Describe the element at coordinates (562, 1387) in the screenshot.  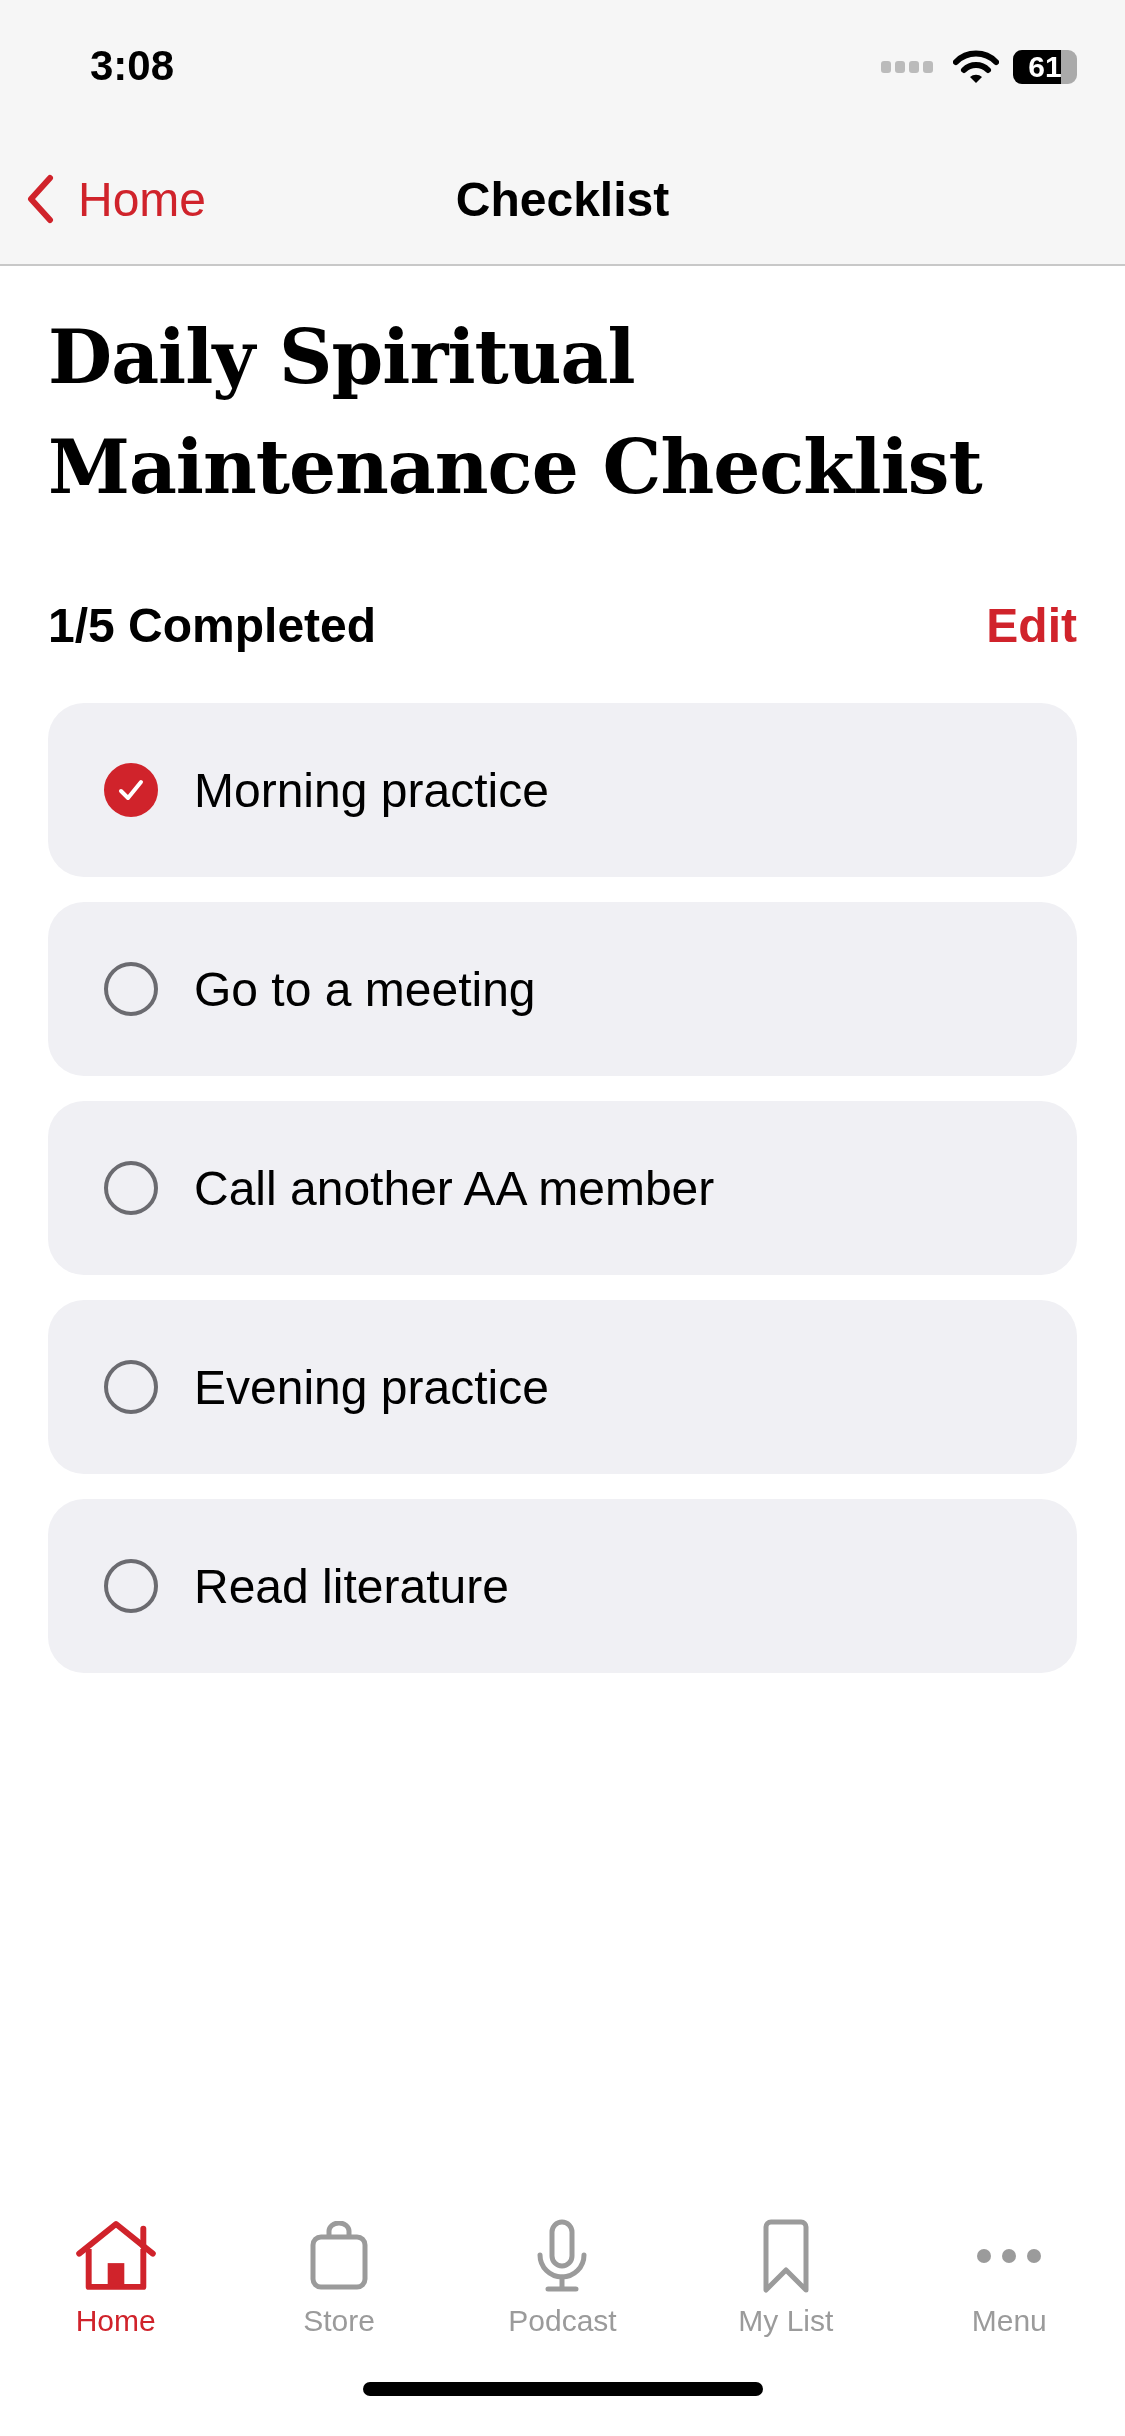
I see `checklist-item: Evening practice` at that location.